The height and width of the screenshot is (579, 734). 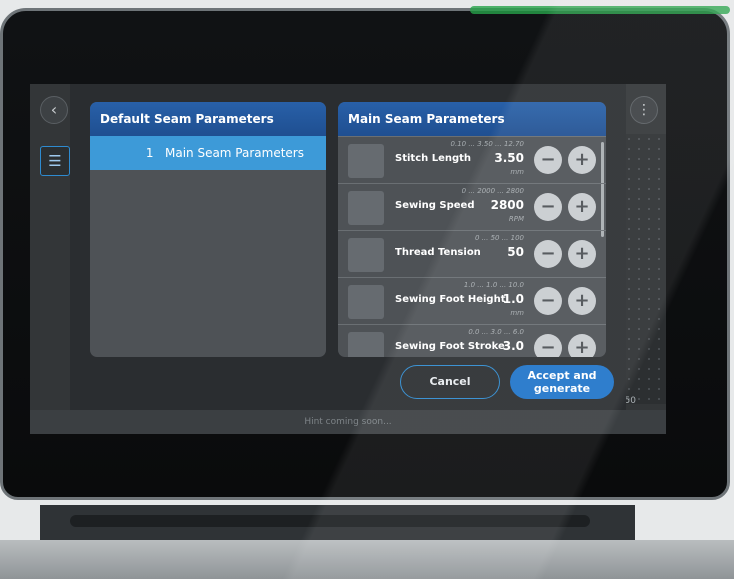 What do you see at coordinates (644, 110) in the screenshot?
I see `vertical-dots-icon: ⋮` at bounding box center [644, 110].